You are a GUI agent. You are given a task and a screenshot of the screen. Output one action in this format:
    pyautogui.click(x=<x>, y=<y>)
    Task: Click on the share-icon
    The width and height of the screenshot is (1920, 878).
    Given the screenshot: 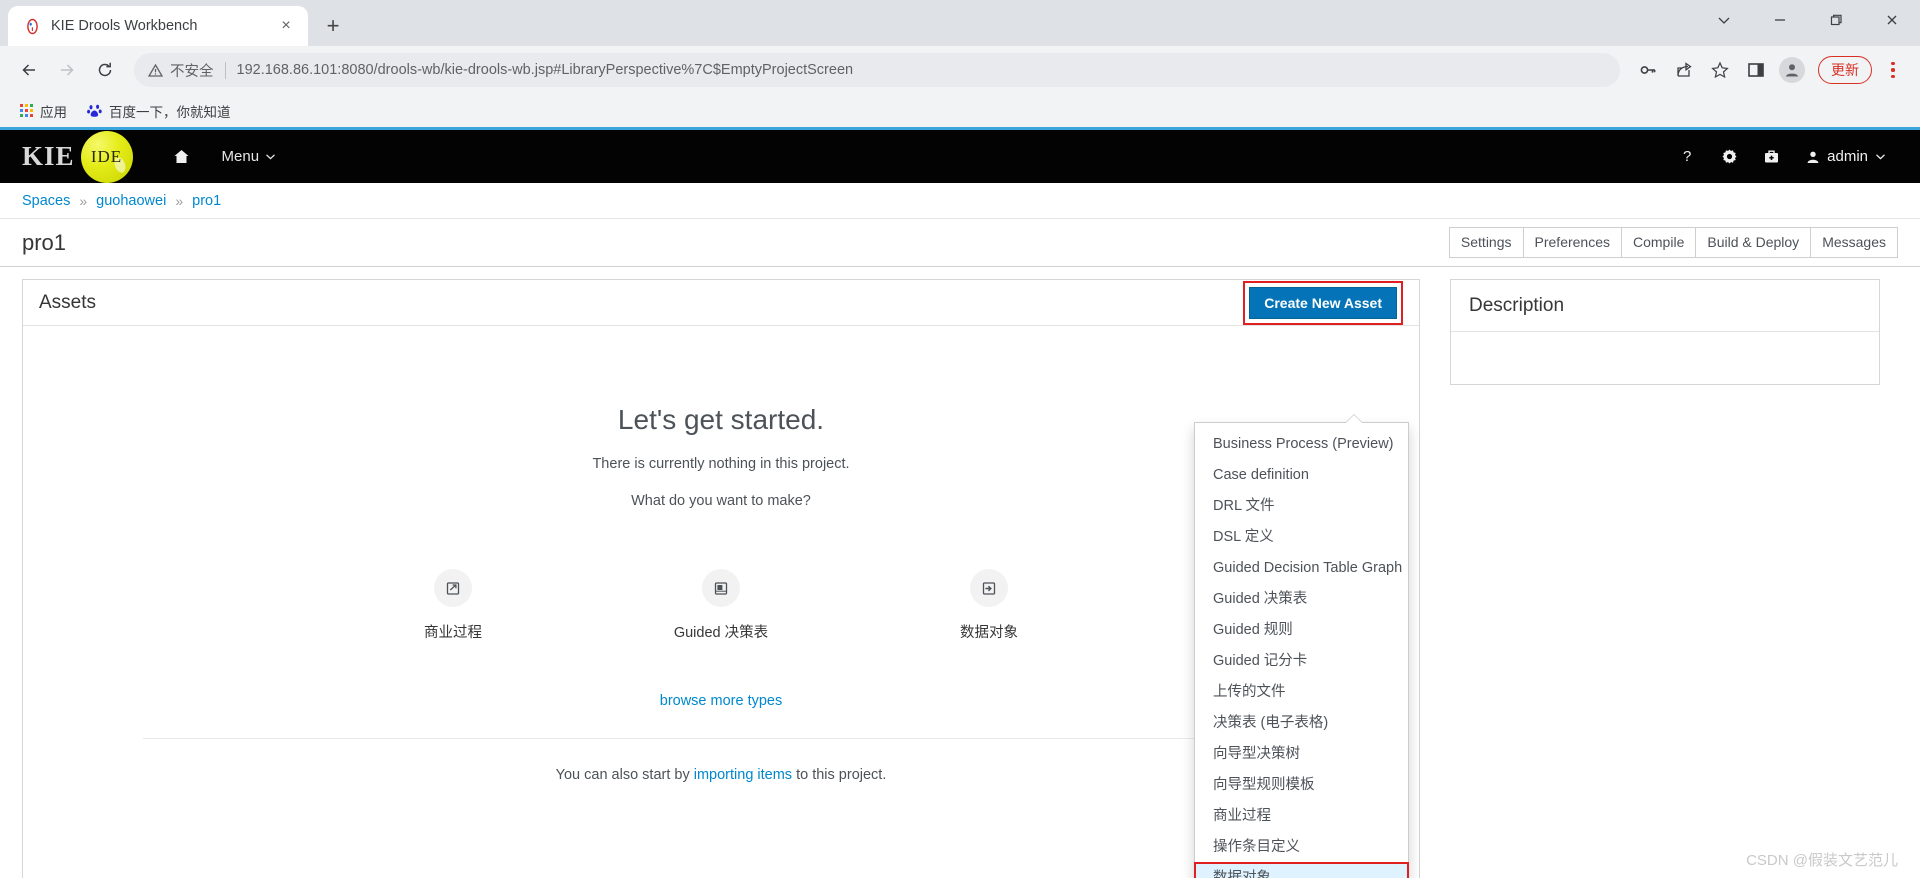 What is the action you would take?
    pyautogui.click(x=1684, y=70)
    